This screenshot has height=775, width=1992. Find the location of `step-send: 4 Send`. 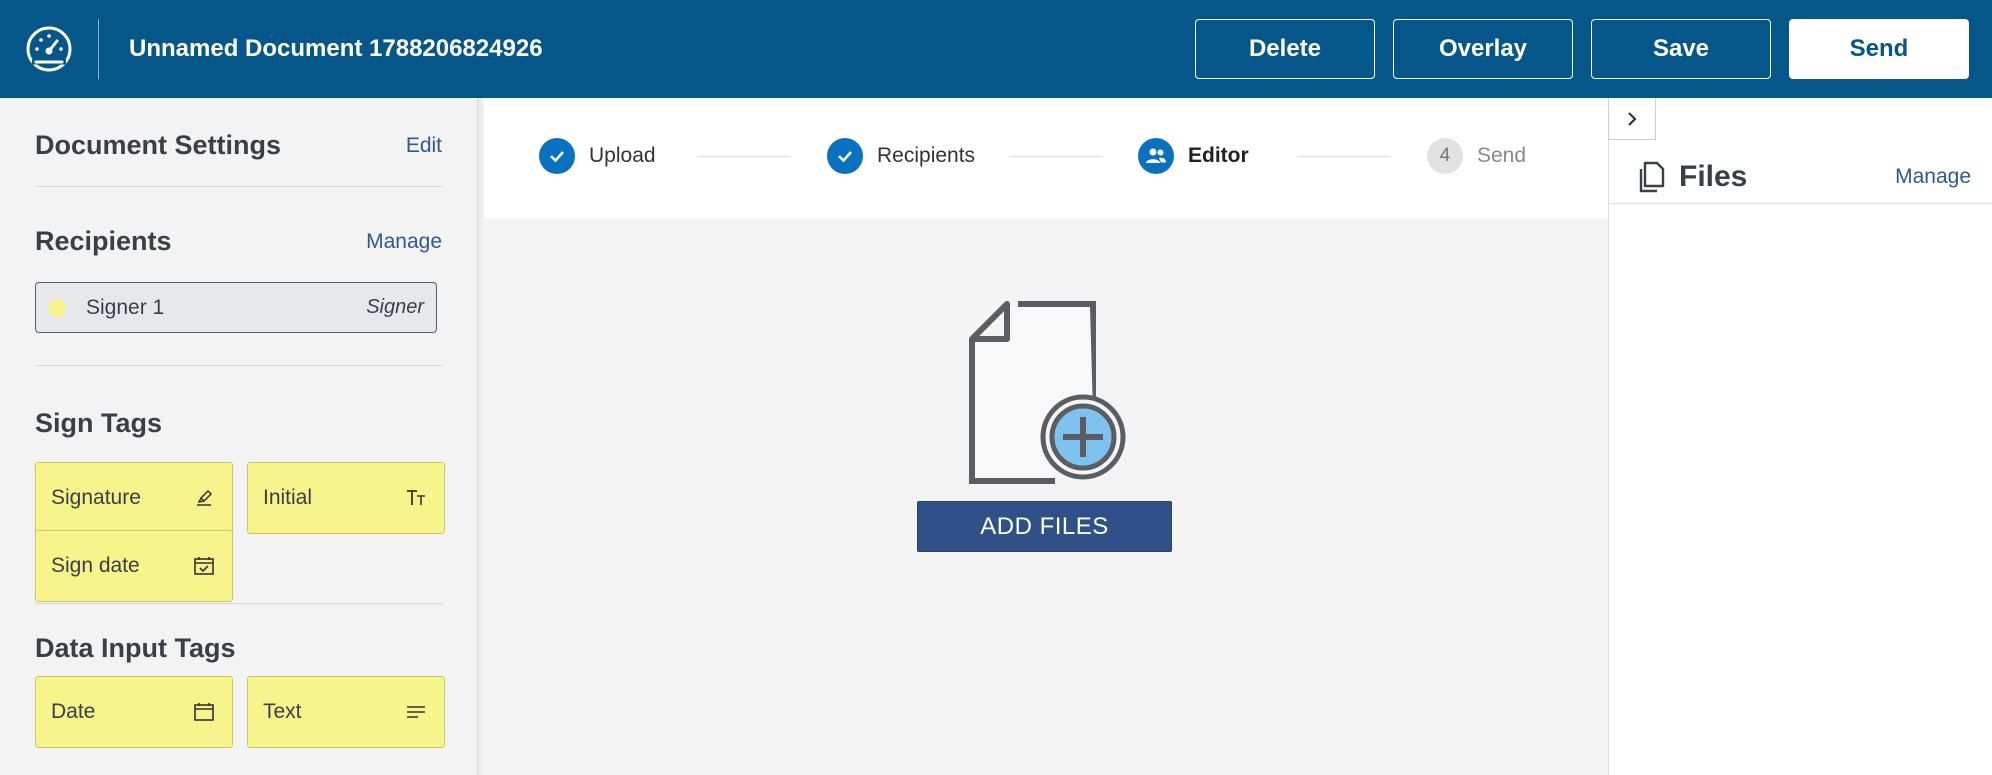

step-send: 4 Send is located at coordinates (1476, 156).